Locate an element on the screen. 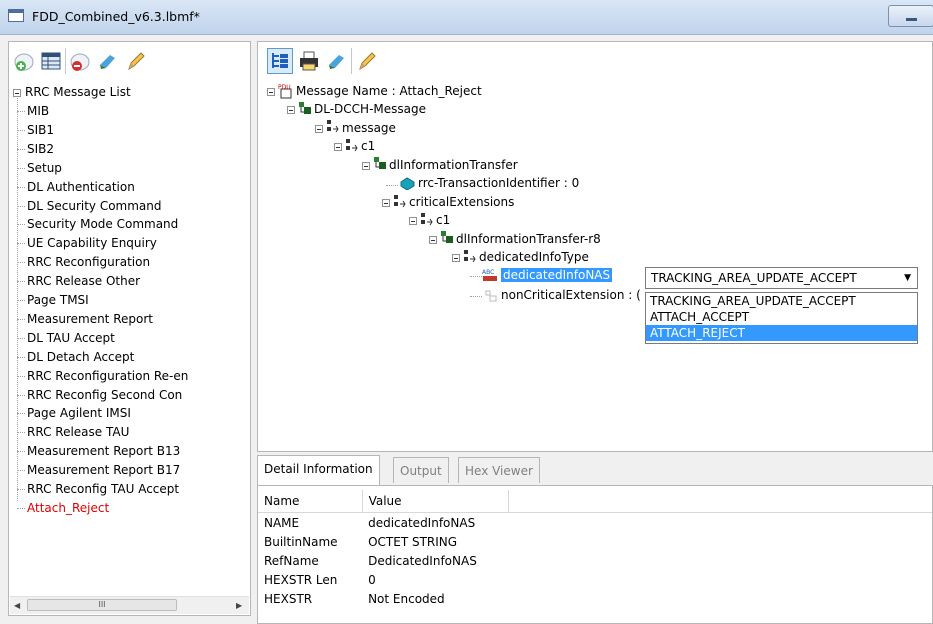  tree-item: SIB2 is located at coordinates (40, 149).